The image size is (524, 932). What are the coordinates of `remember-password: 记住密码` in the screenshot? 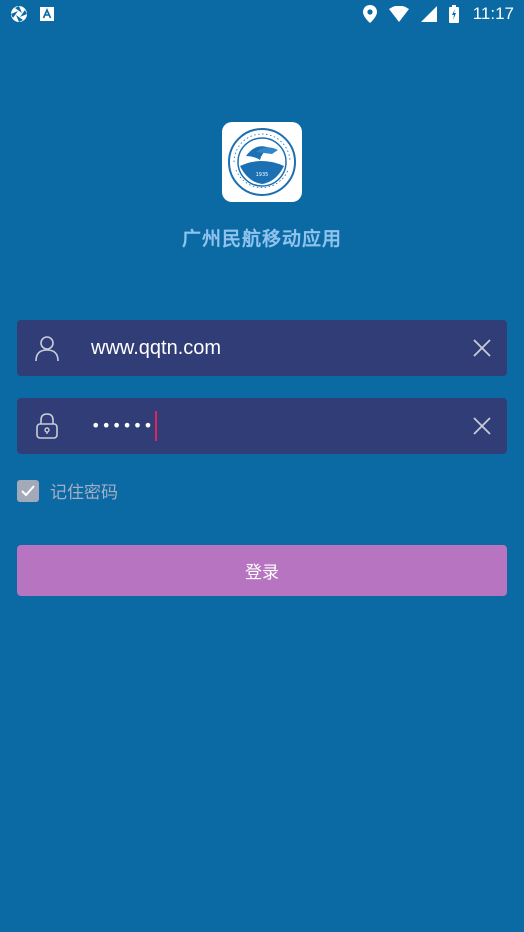 It's located at (67, 490).